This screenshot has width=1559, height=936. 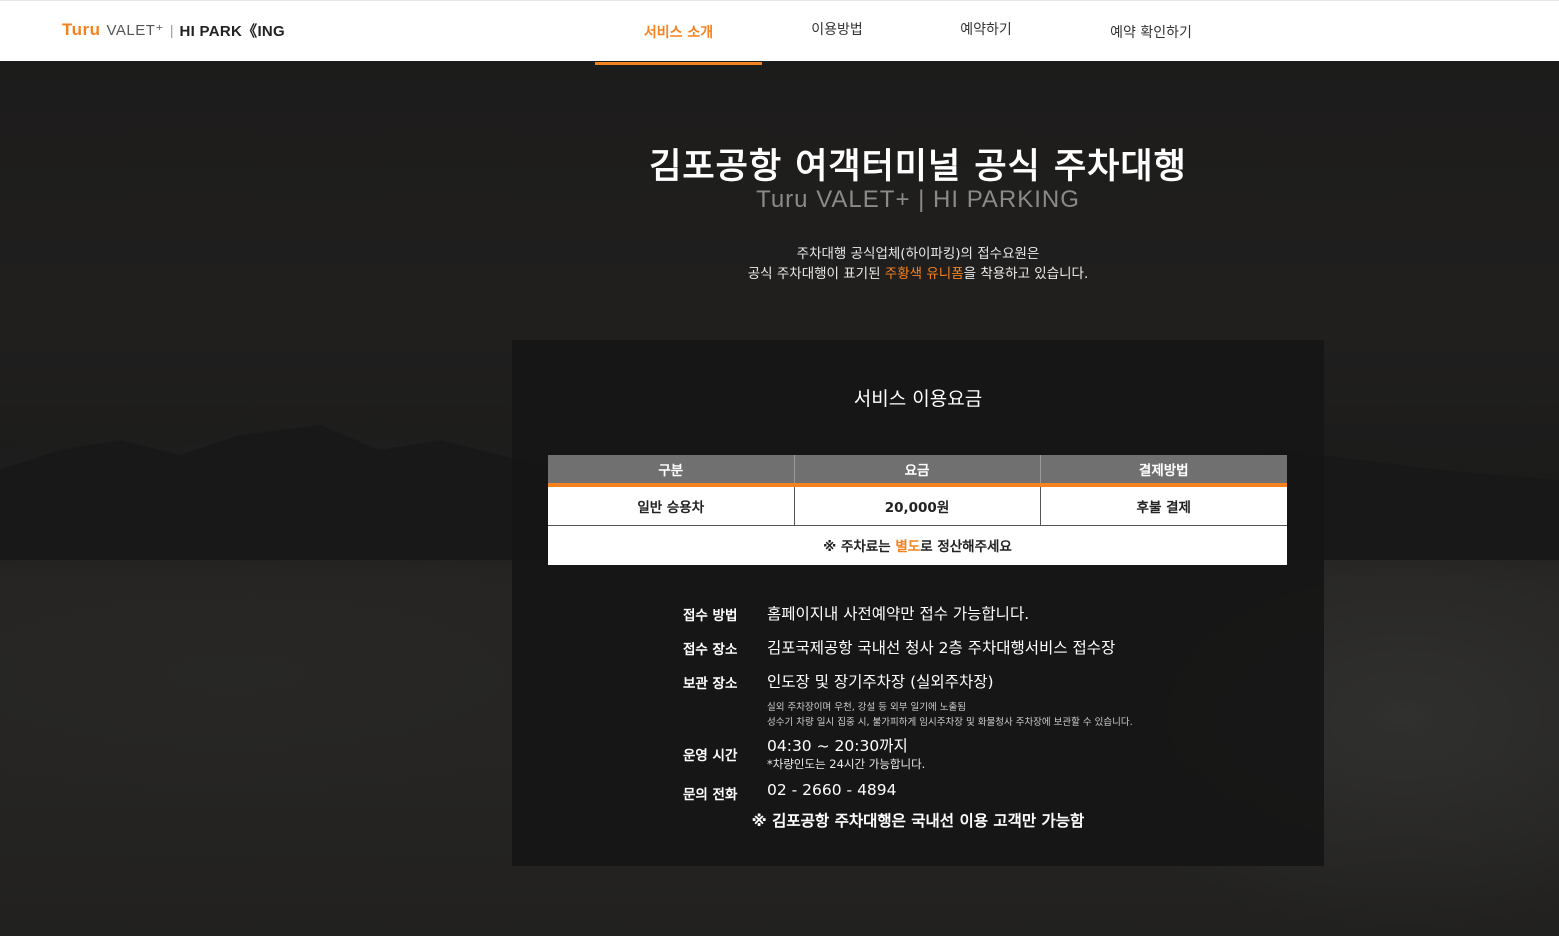 I want to click on table-note: ※ 주차료는 별도로 정산해주세요, so click(x=917, y=545).